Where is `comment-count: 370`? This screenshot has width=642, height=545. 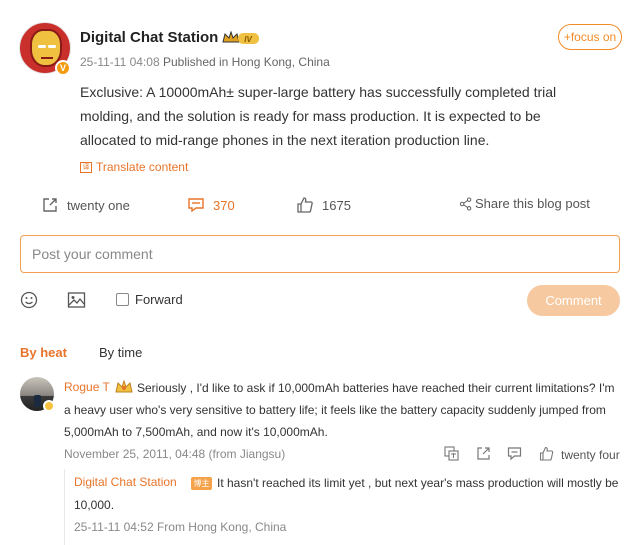 comment-count: 370 is located at coordinates (224, 205).